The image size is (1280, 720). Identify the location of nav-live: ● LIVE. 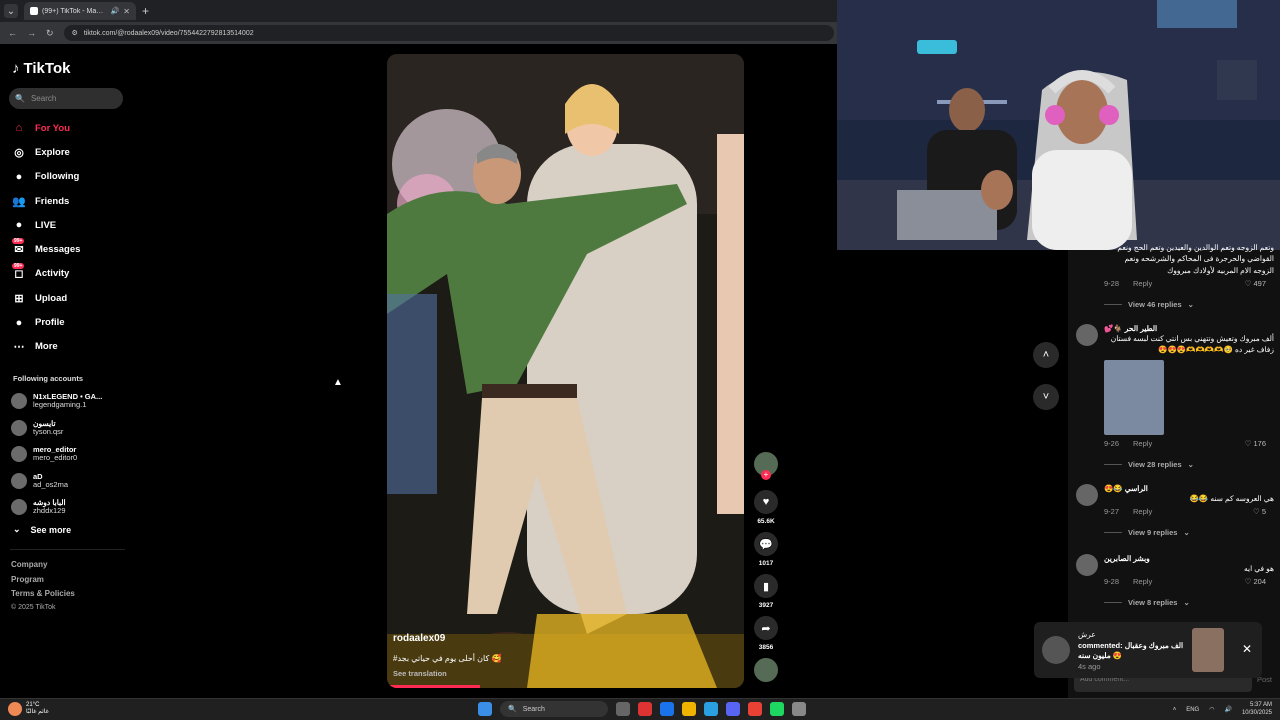
(68, 225).